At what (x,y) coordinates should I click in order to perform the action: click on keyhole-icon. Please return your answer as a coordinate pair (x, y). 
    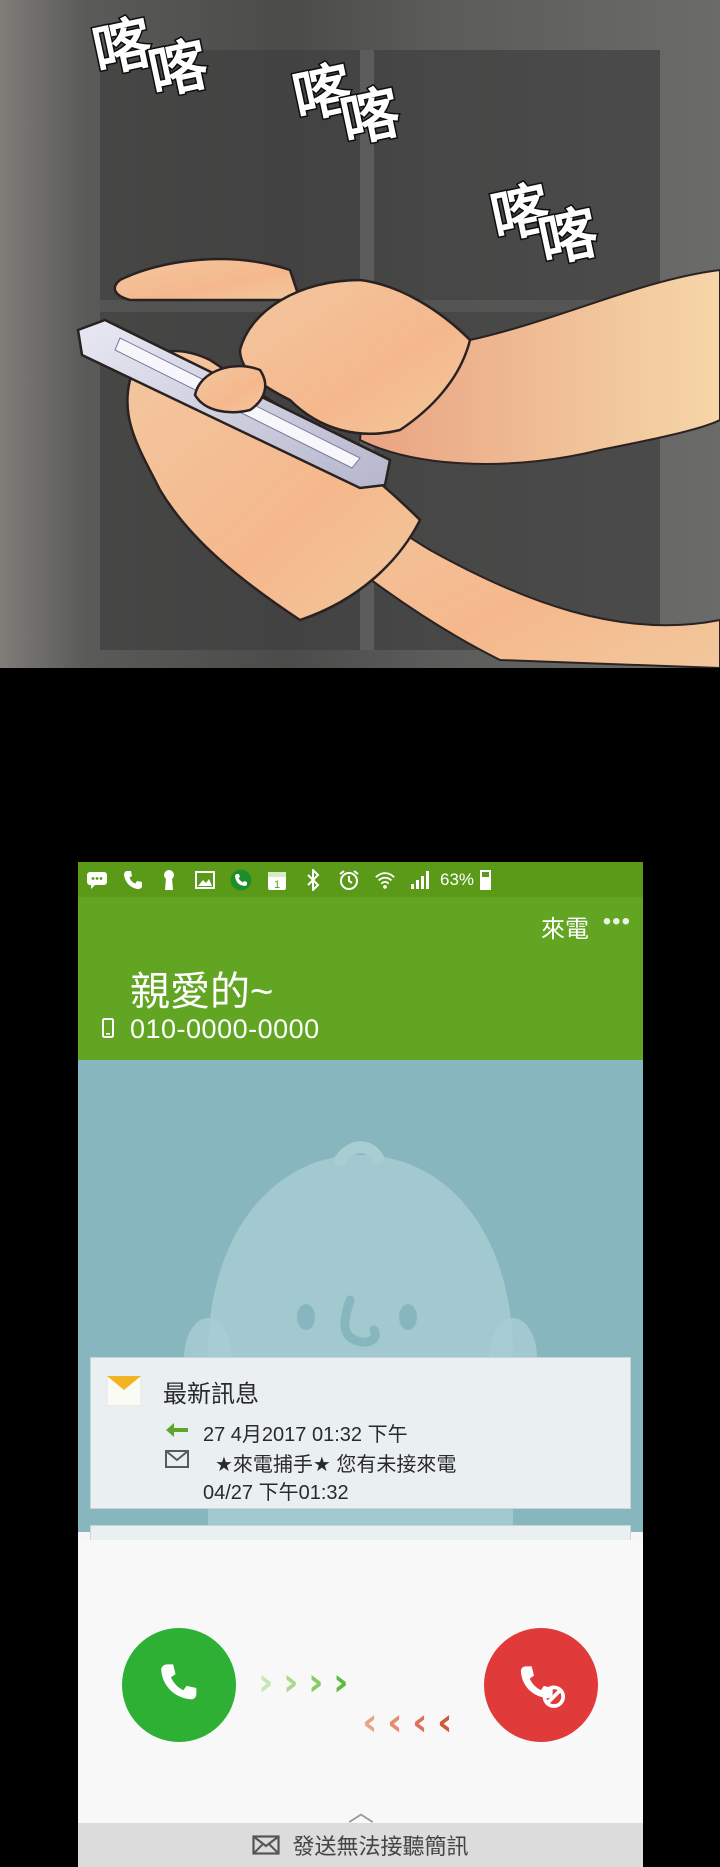
    Looking at the image, I should click on (169, 880).